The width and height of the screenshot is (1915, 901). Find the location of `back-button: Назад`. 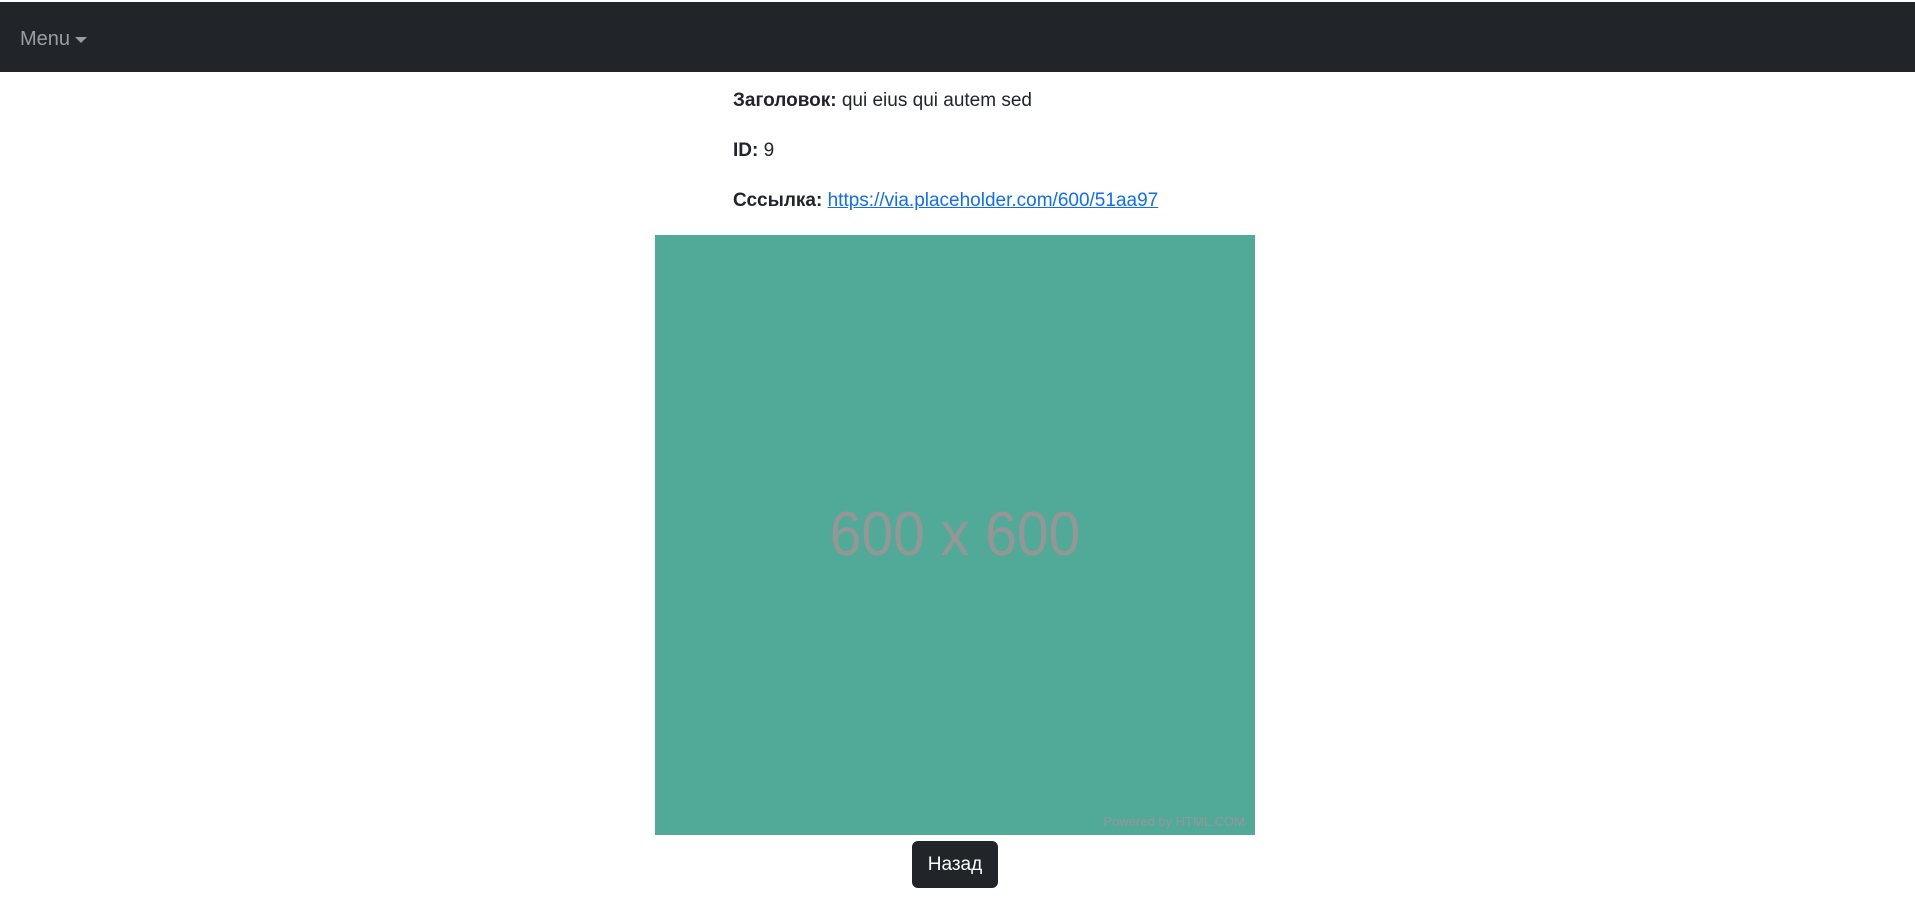

back-button: Назад is located at coordinates (955, 864).